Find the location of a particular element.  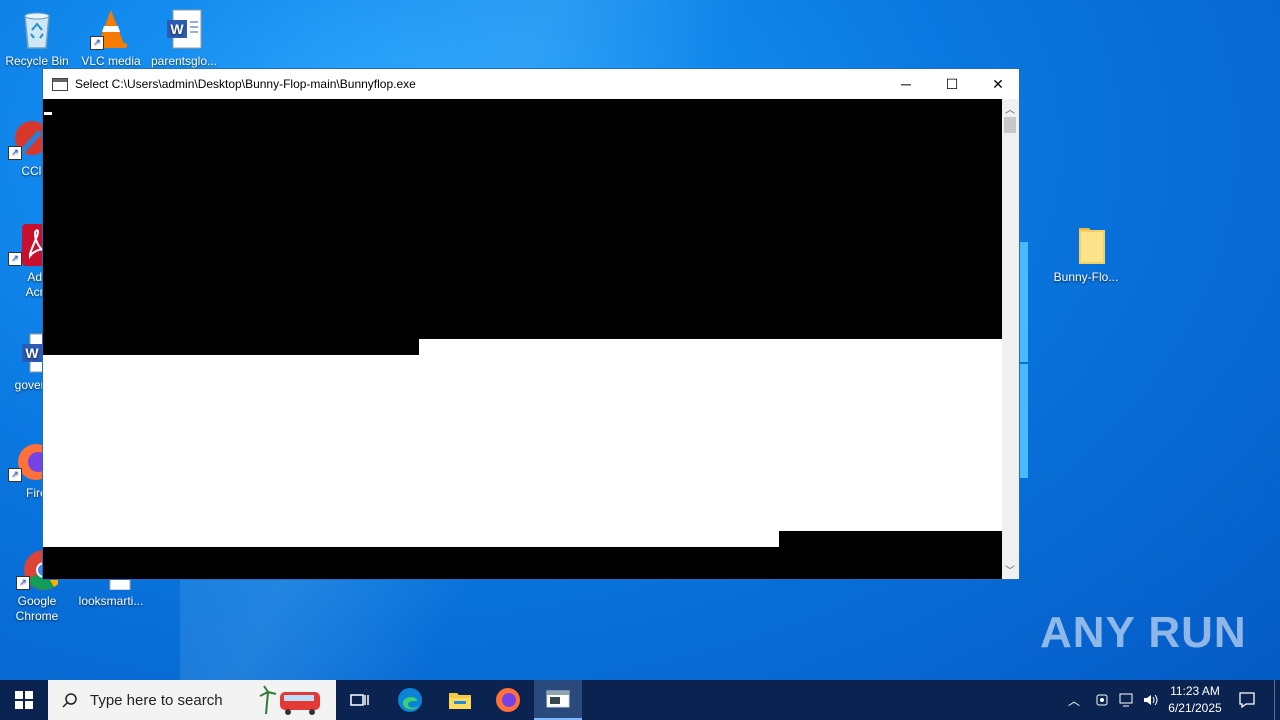

desktop-icon-vlc: ↗ VLC media is located at coordinates (111, 38).